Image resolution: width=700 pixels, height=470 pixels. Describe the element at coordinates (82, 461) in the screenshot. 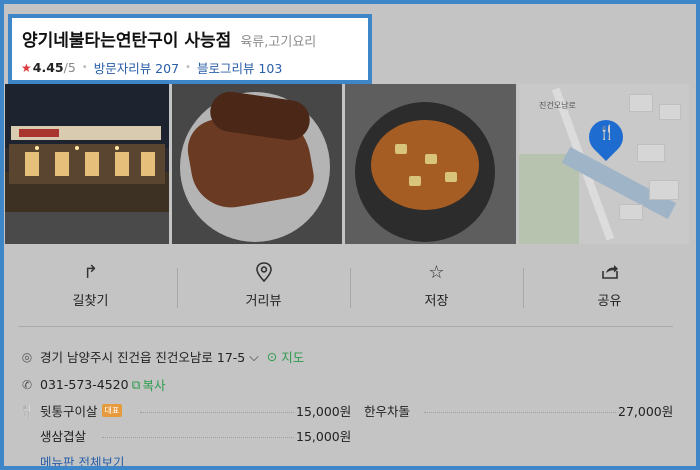

I see `full-menu-link: 메뉴판 전체보기` at that location.